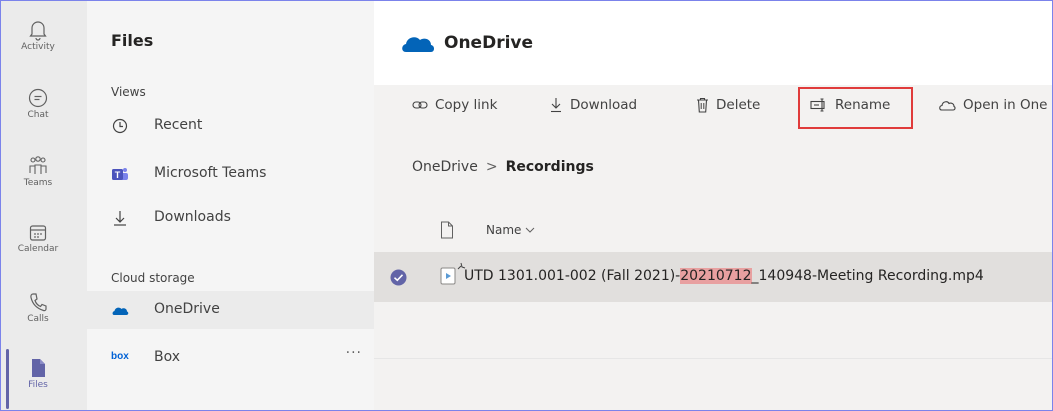 The height and width of the screenshot is (411, 1053). What do you see at coordinates (44, 205) in the screenshot?
I see `app-rail: Activity Chat Teams Calendar Calls Files` at bounding box center [44, 205].